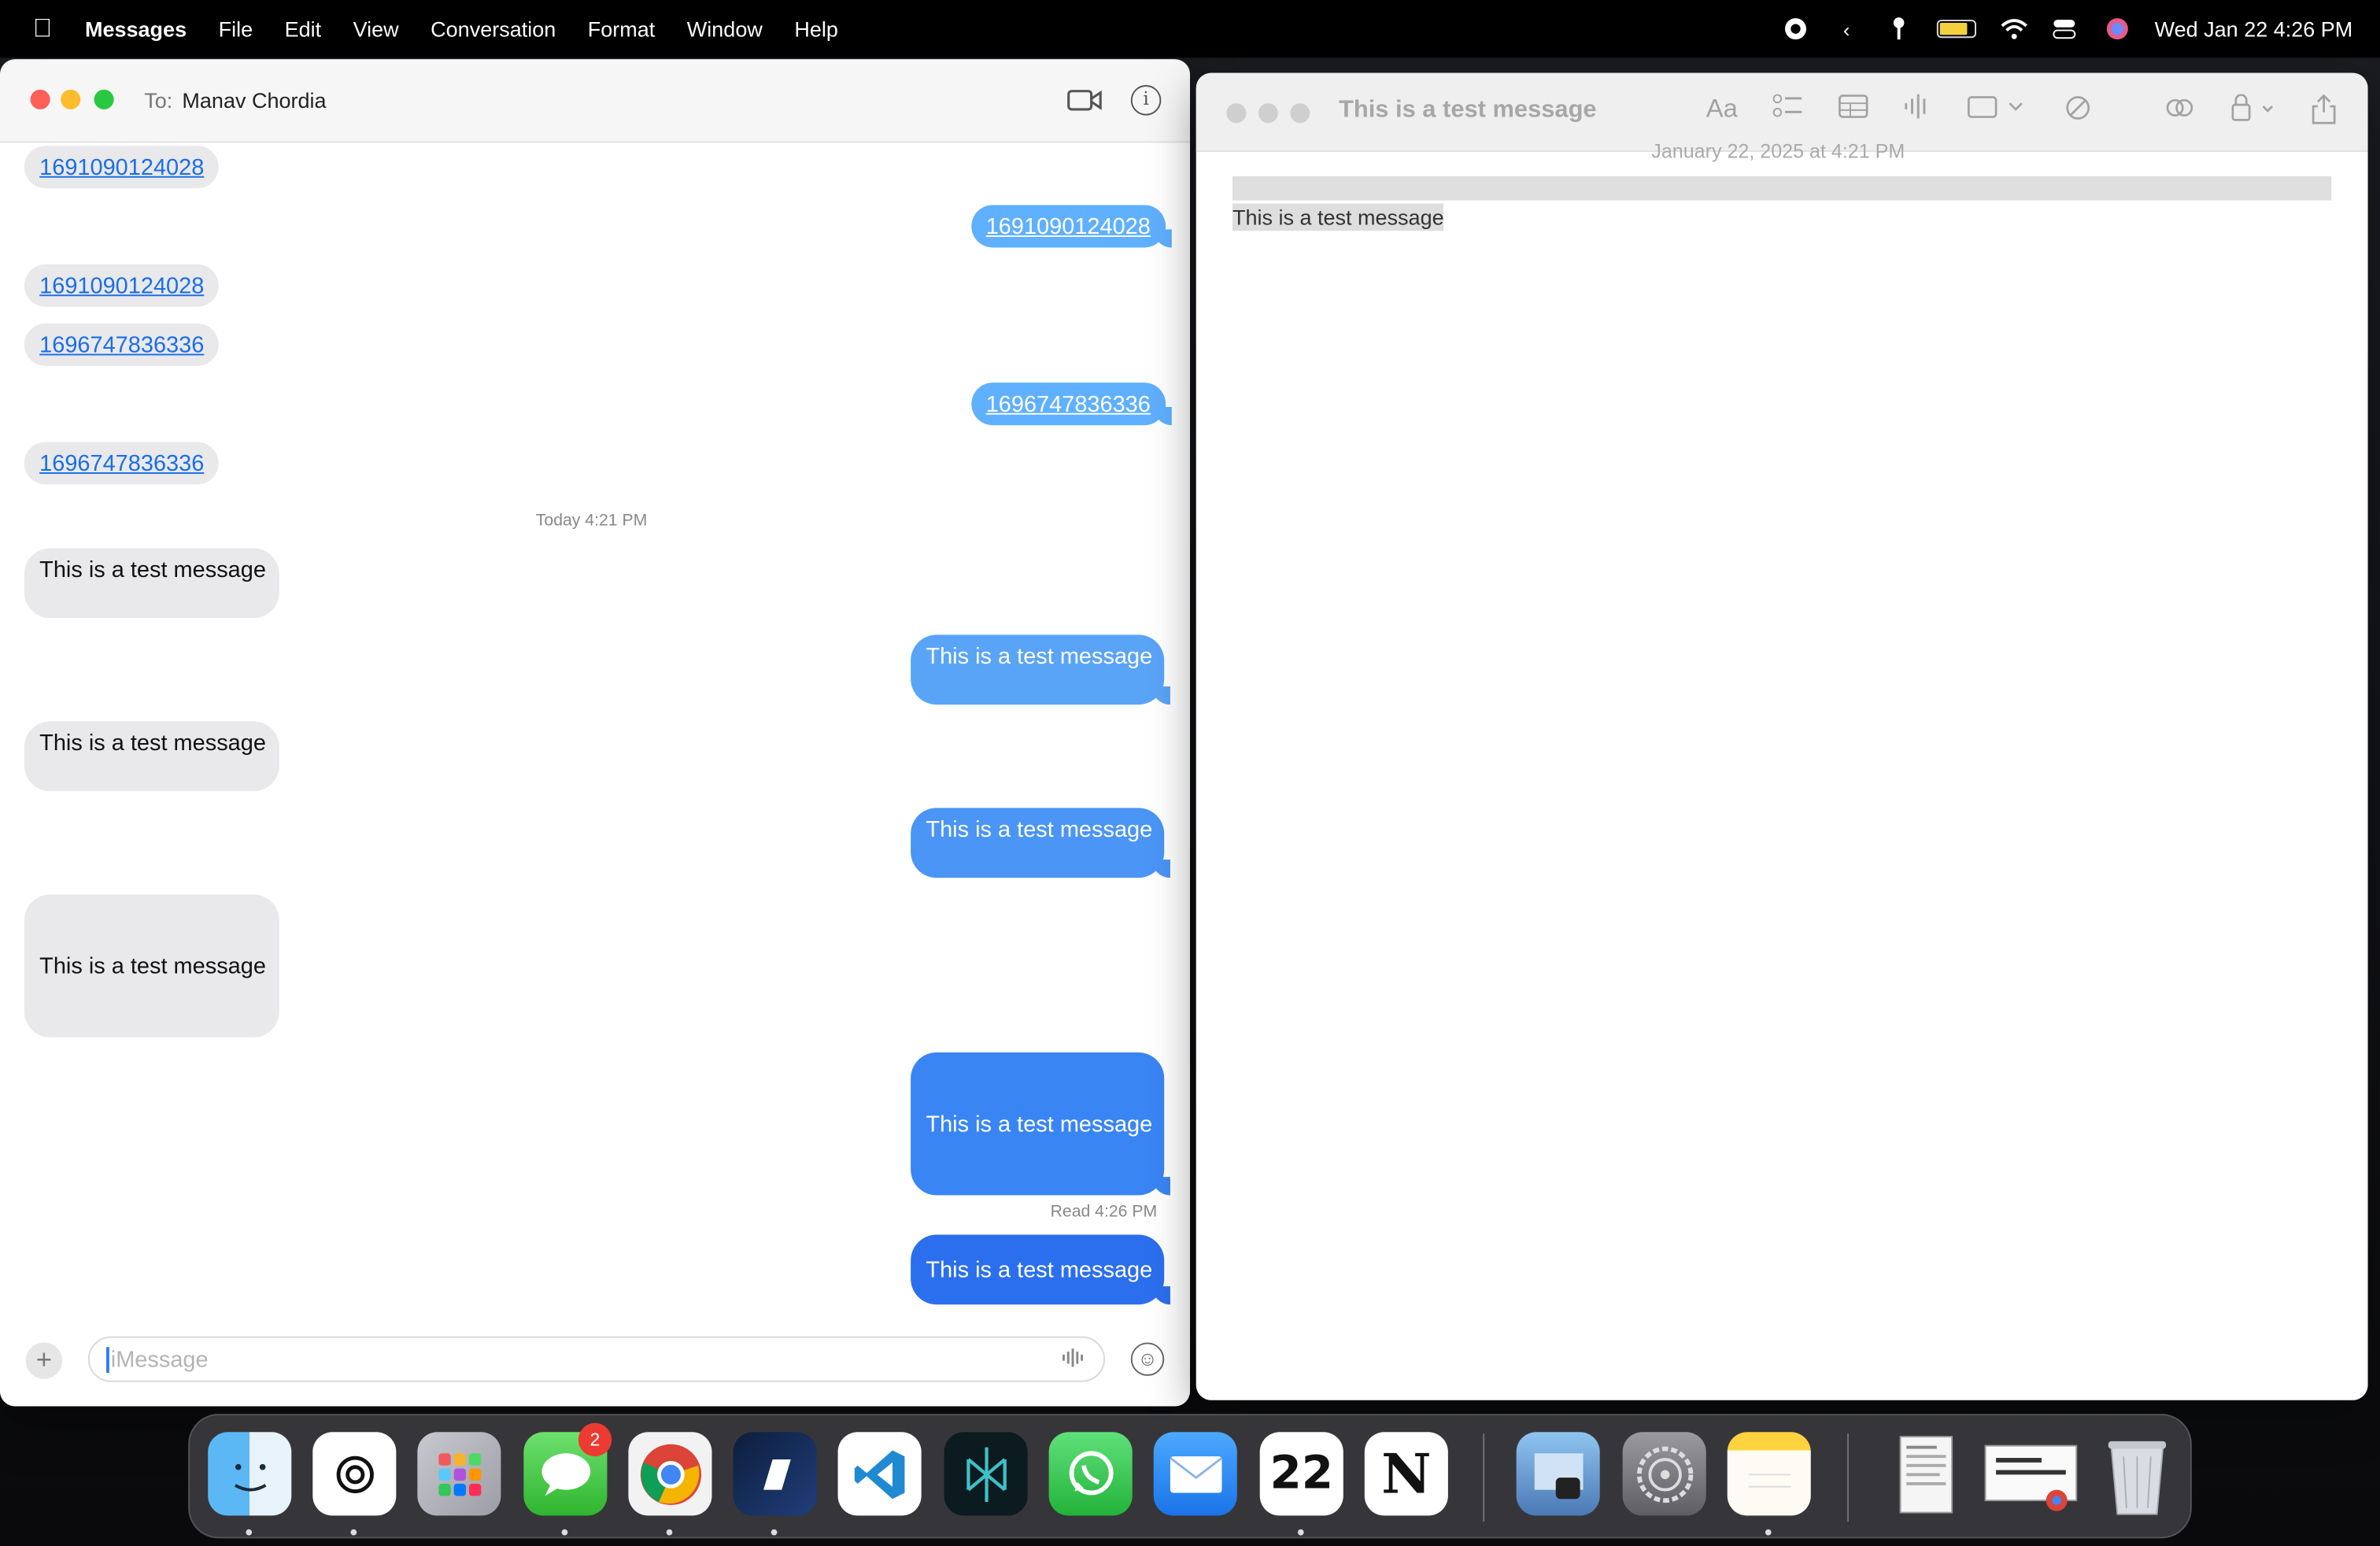 The width and height of the screenshot is (2380, 1546). I want to click on dock: 2 22 N, so click(1190, 1477).